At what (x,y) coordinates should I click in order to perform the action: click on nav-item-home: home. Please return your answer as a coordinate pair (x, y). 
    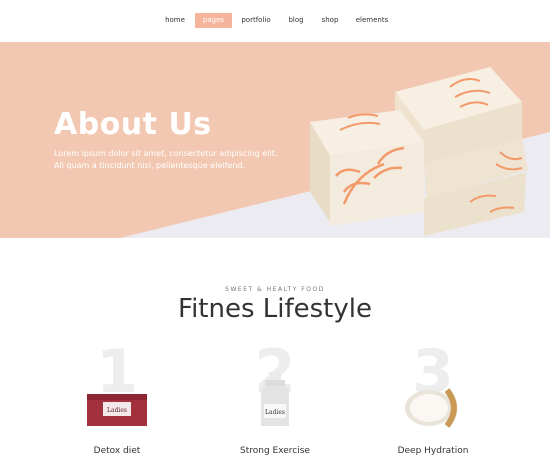
    Looking at the image, I should click on (175, 20).